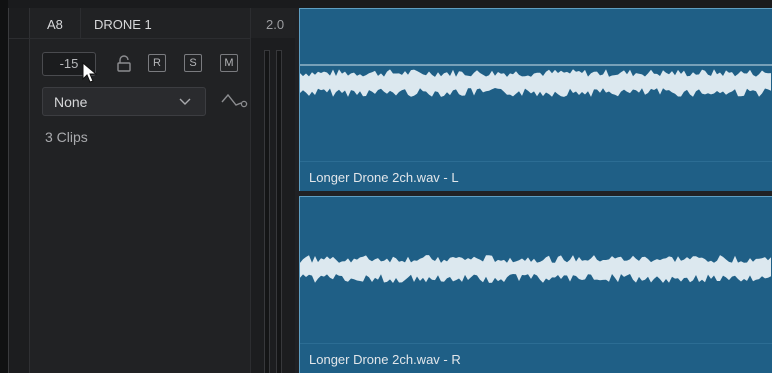 This screenshot has height=373, width=772. Describe the element at coordinates (55, 24) in the screenshot. I see `track-id: A8` at that location.